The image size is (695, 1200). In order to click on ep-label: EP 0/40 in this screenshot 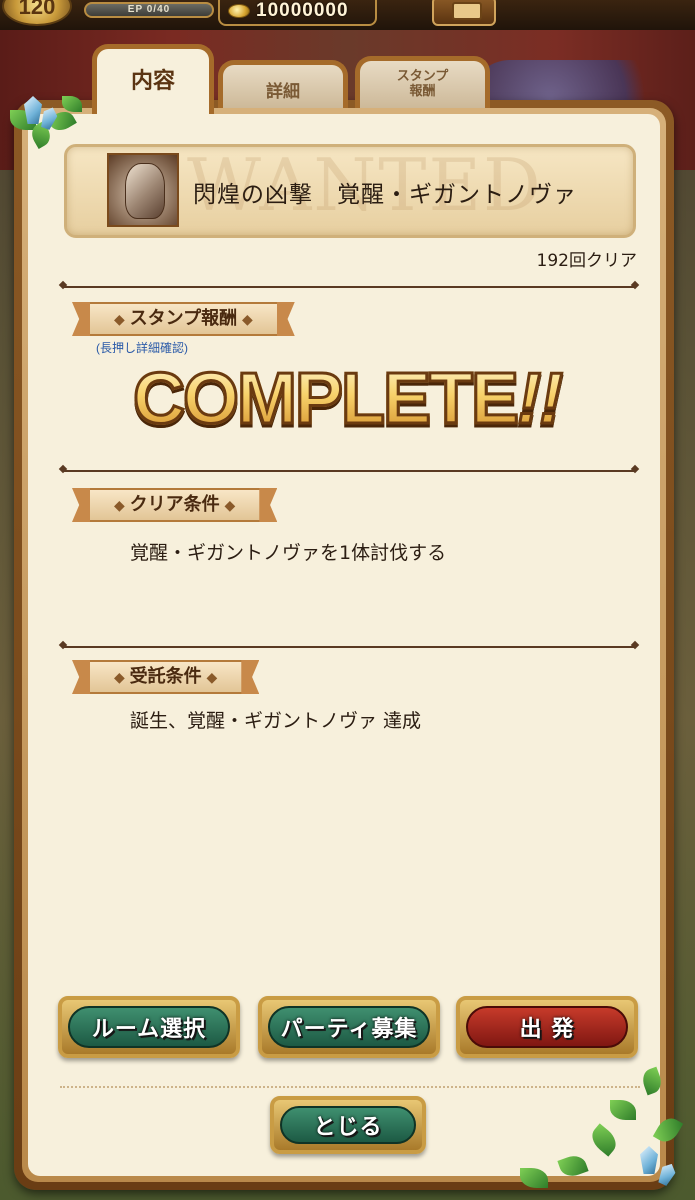, I will do `click(149, 9)`.